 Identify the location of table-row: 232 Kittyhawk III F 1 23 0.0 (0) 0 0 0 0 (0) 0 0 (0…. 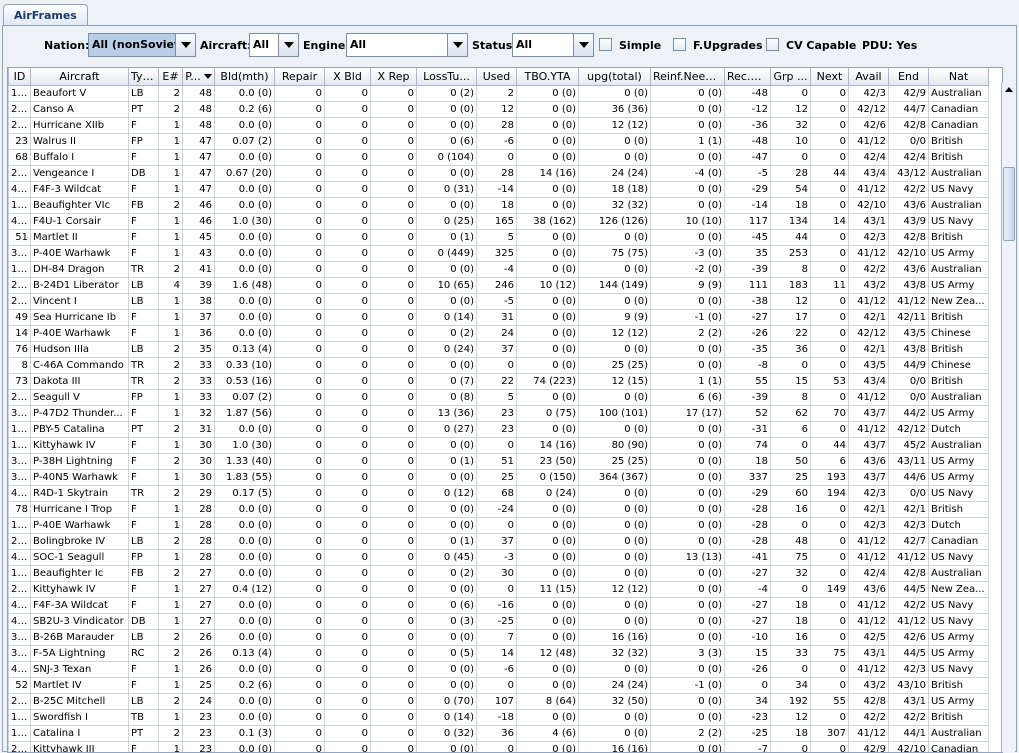
(498, 746).